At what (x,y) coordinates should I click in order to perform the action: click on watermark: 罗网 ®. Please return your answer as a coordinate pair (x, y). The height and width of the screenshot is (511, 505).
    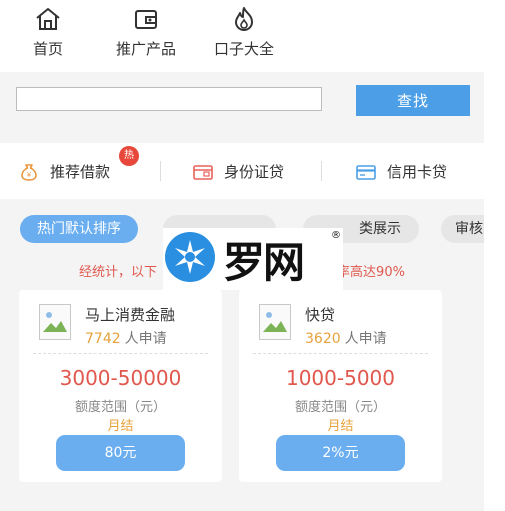
    Looking at the image, I should click on (253, 259).